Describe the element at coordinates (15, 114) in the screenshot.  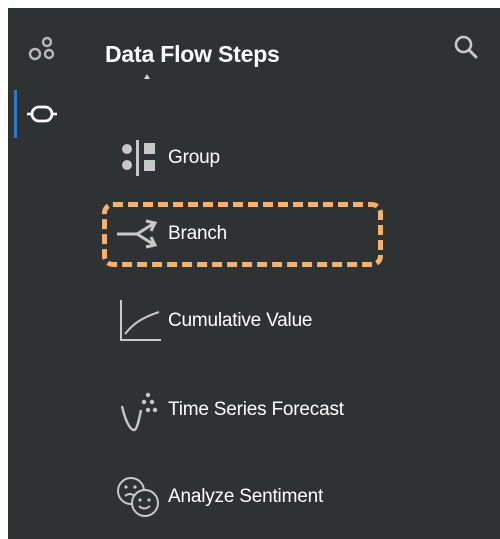
I see `rail-active-indicator` at that location.